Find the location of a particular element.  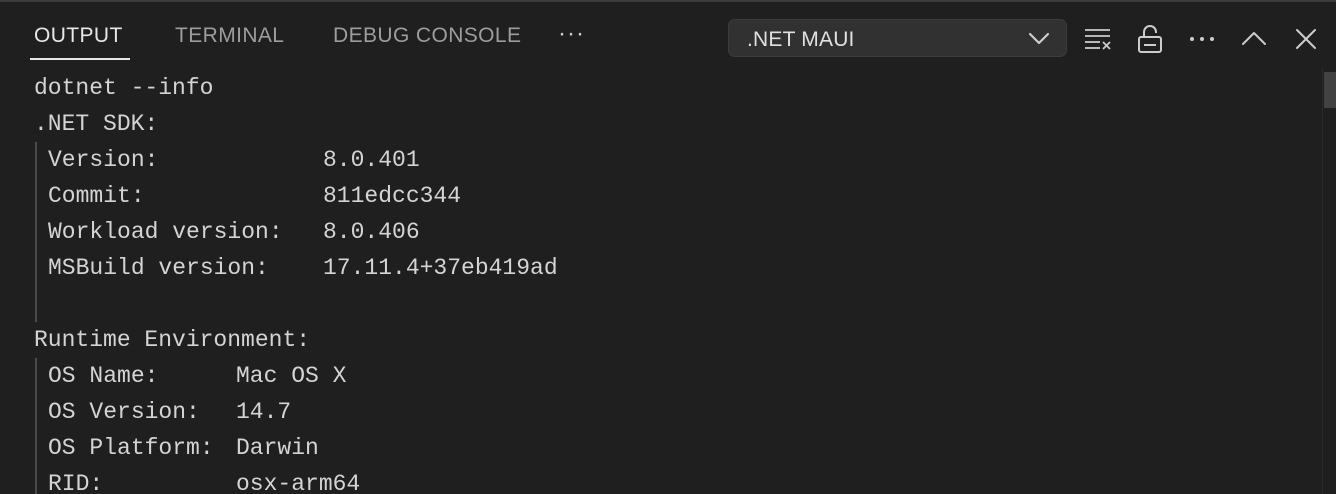

clear-output-button is located at coordinates (1098, 39).